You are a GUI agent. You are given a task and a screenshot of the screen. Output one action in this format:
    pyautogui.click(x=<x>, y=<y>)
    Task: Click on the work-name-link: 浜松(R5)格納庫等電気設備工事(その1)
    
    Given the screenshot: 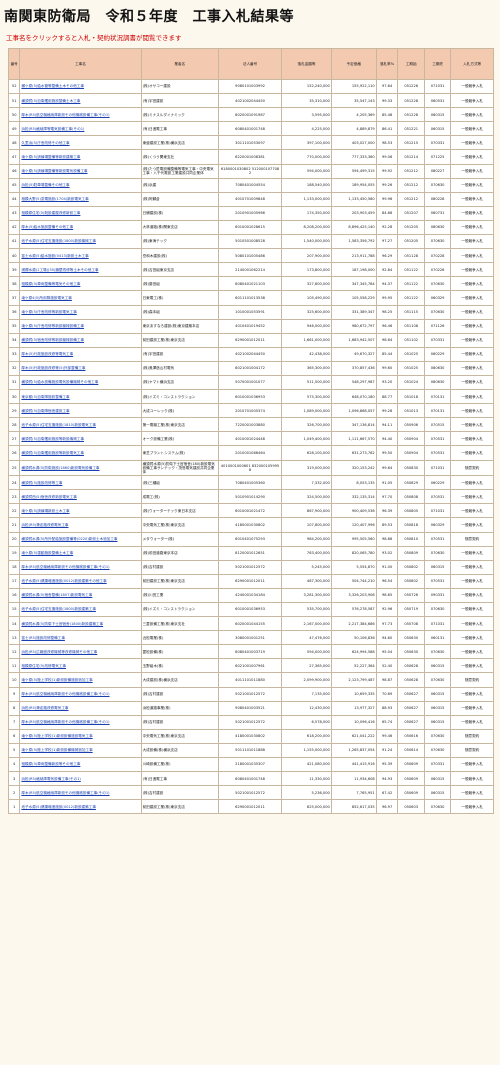 What is the action you would take?
    pyautogui.click(x=52, y=129)
    